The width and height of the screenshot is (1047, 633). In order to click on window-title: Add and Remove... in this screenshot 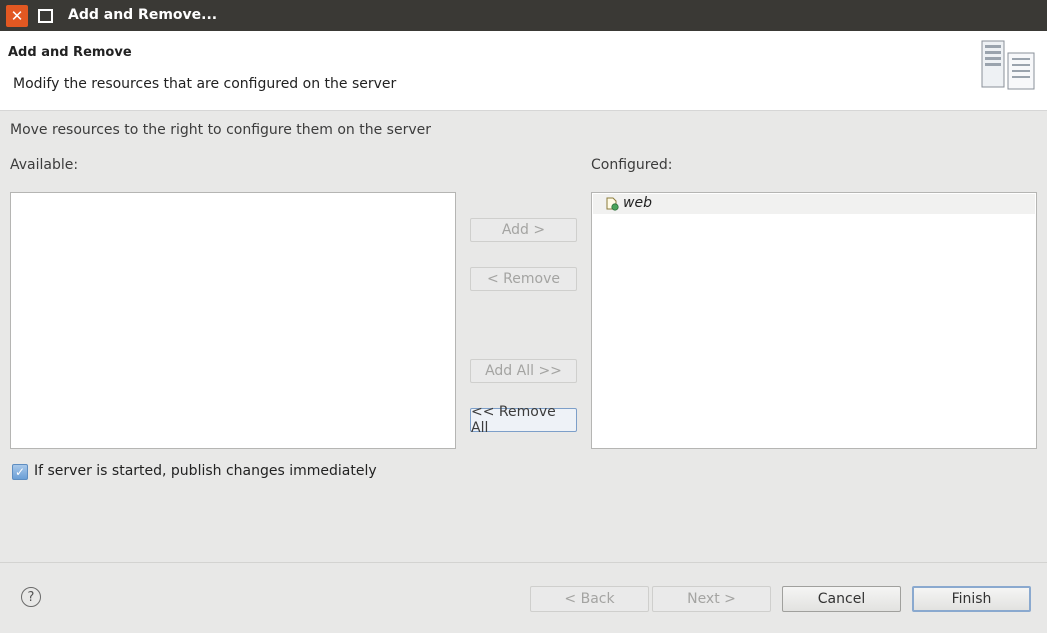, I will do `click(143, 15)`.